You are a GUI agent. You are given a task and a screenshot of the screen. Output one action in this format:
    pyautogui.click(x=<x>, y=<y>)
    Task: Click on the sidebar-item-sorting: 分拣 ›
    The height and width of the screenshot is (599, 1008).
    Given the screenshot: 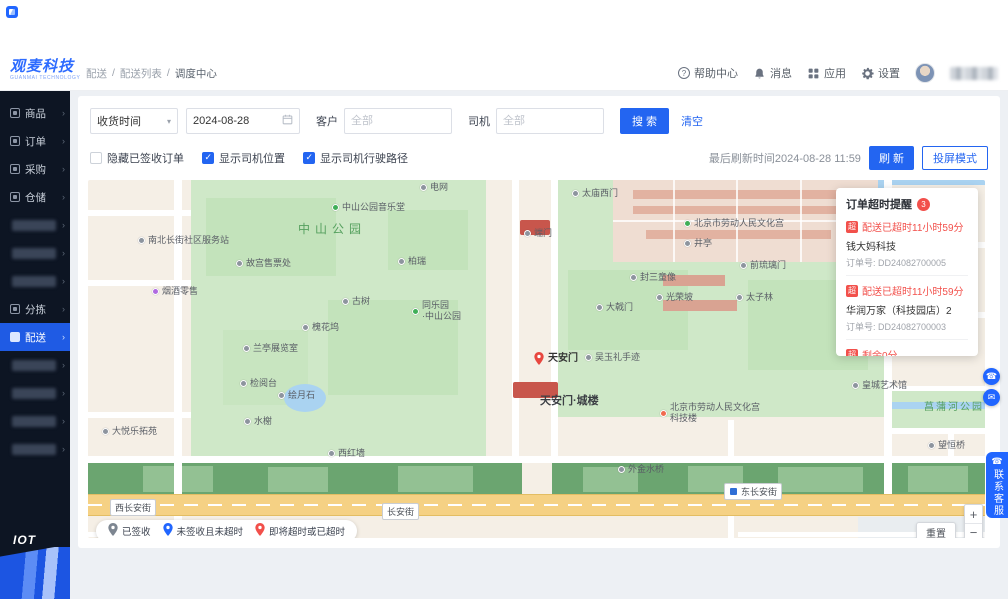 What is the action you would take?
    pyautogui.click(x=35, y=309)
    